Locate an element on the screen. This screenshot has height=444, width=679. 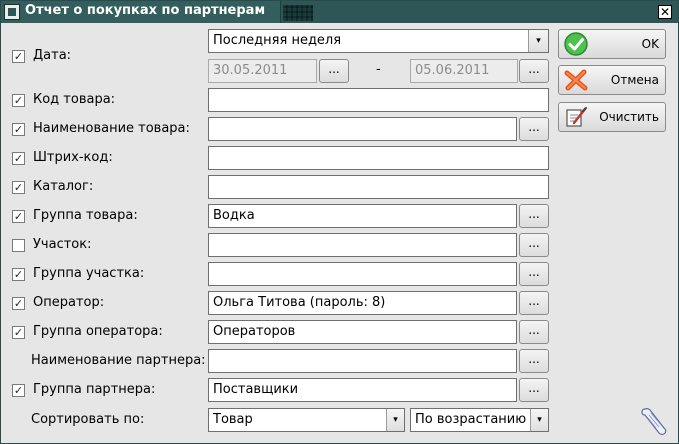
partner-group-input: Поставщики is located at coordinates (362, 390).